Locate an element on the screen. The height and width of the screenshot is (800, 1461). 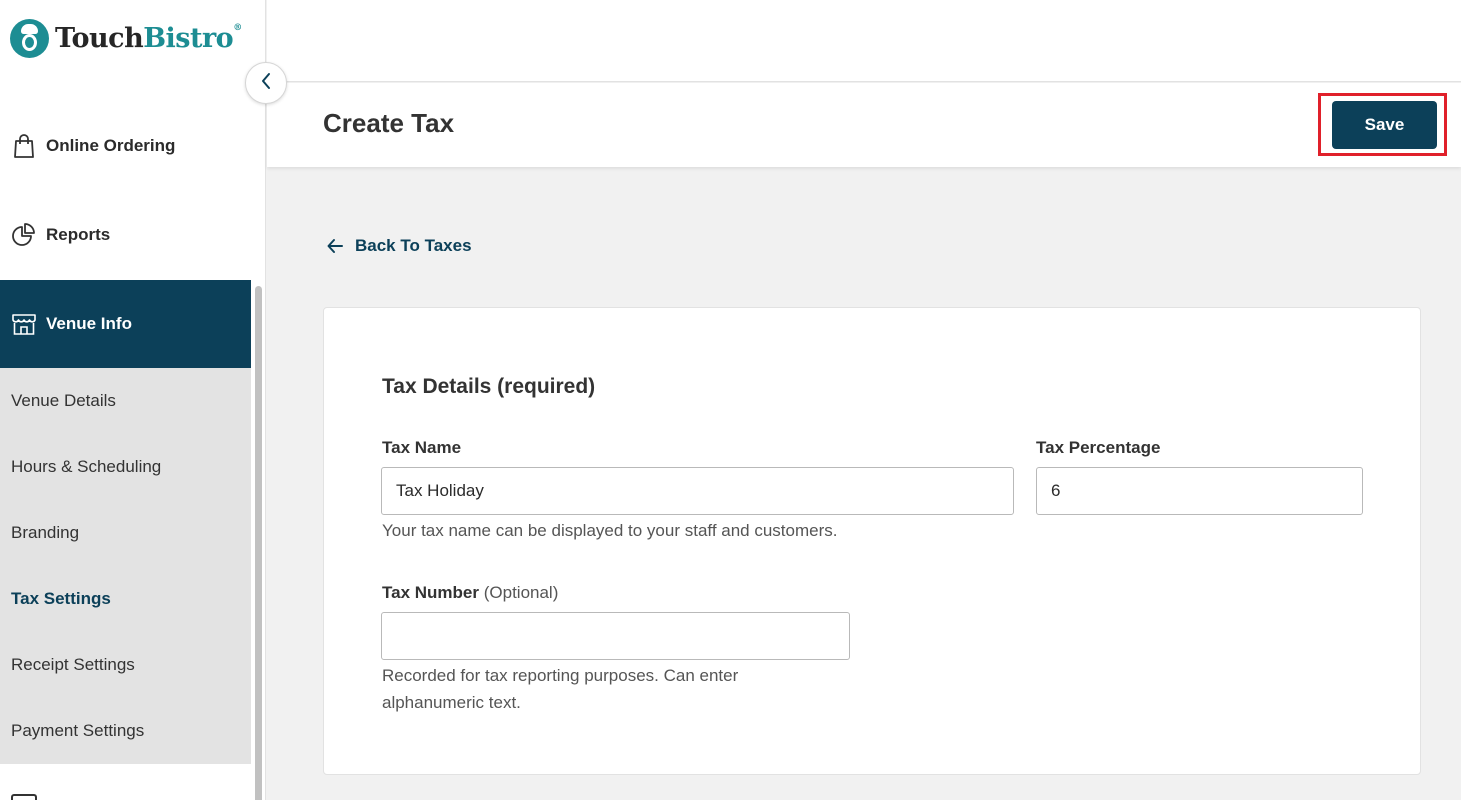
chef-logo-icon is located at coordinates (29, 38).